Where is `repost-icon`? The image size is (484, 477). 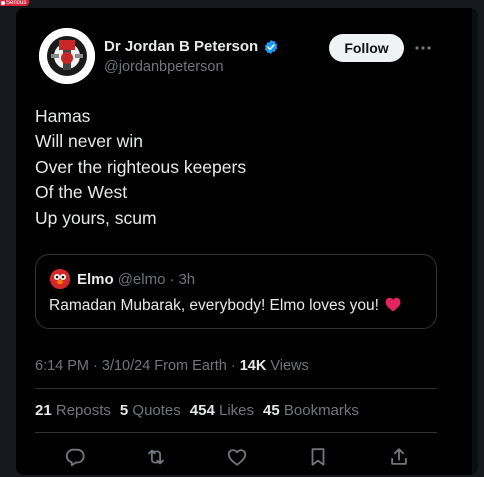 repost-icon is located at coordinates (156, 457).